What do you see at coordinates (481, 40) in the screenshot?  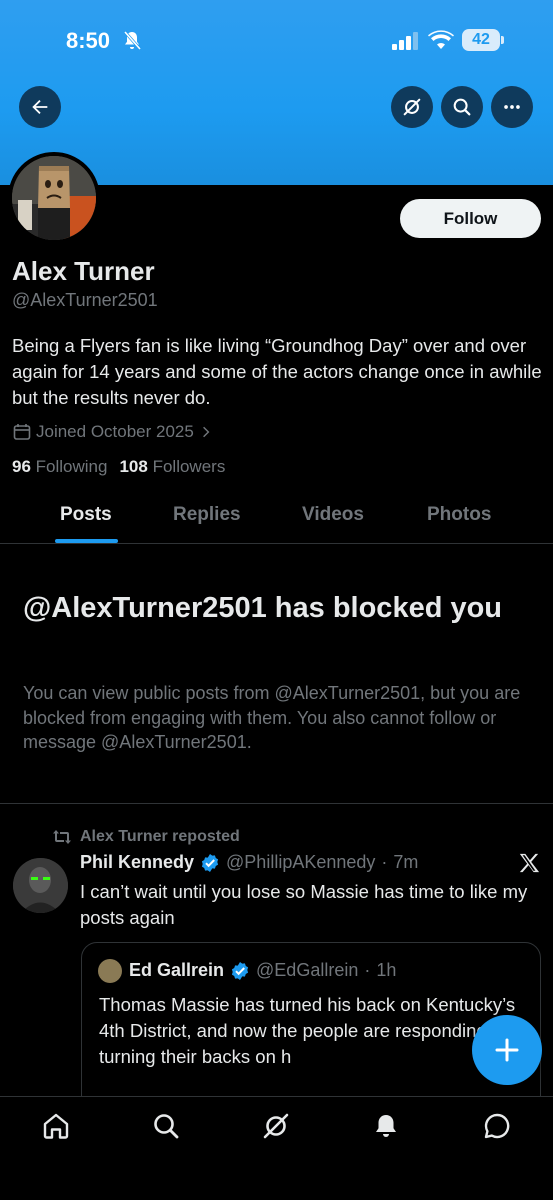 I see `battery-indicator: 42` at bounding box center [481, 40].